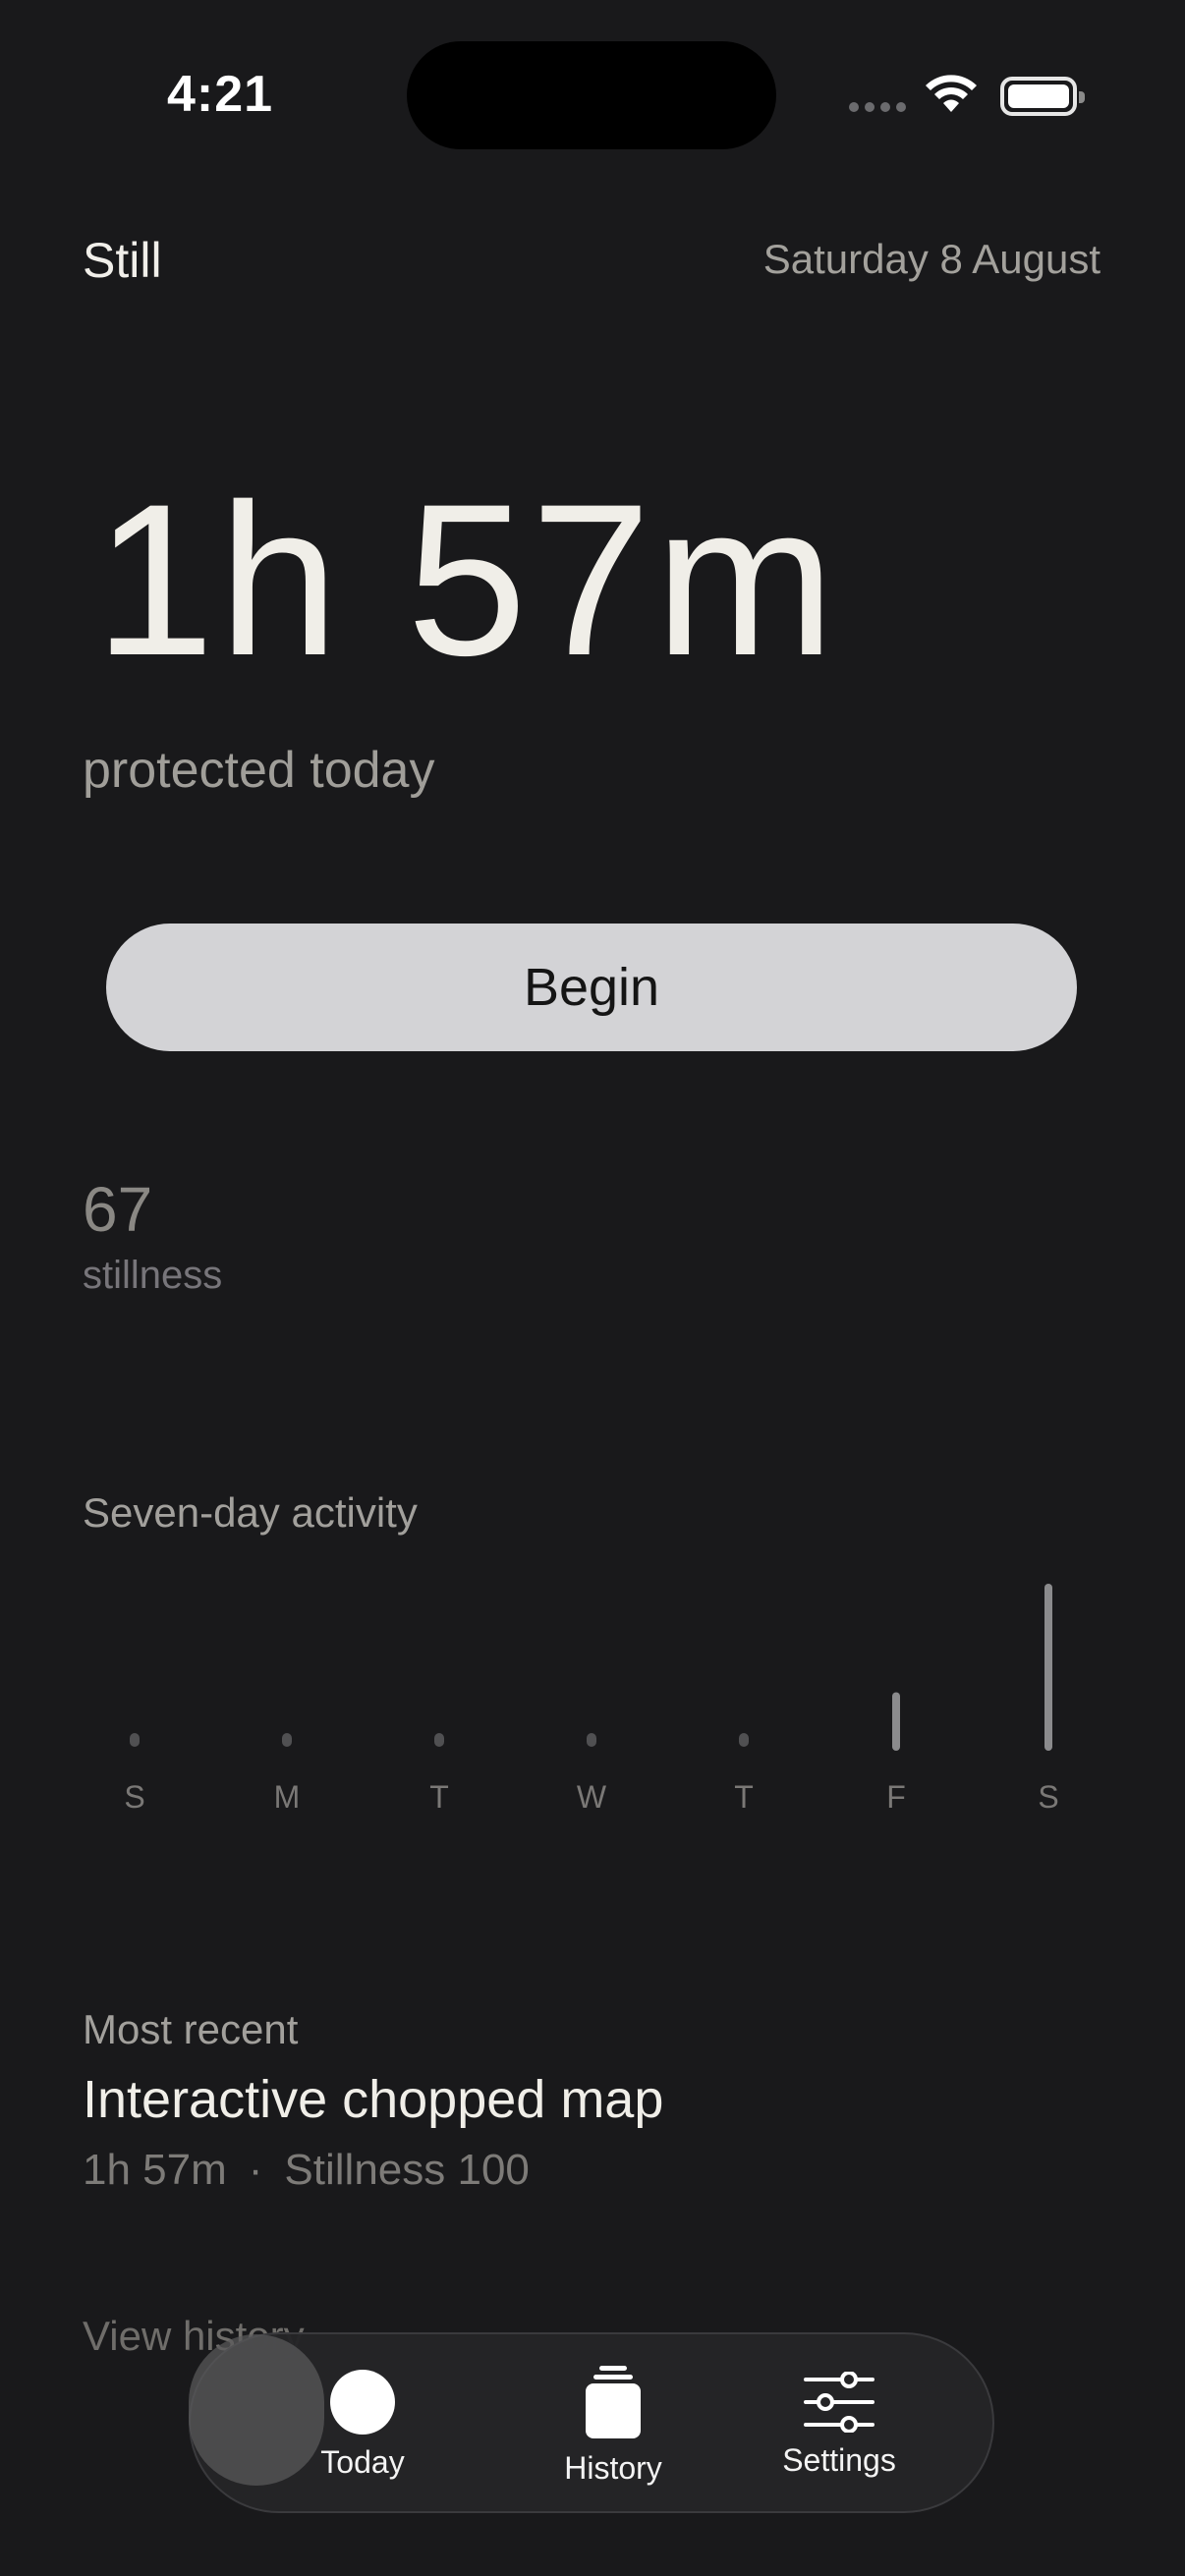 The height and width of the screenshot is (2576, 1185). What do you see at coordinates (259, 770) in the screenshot?
I see `protected-caption: protected today` at bounding box center [259, 770].